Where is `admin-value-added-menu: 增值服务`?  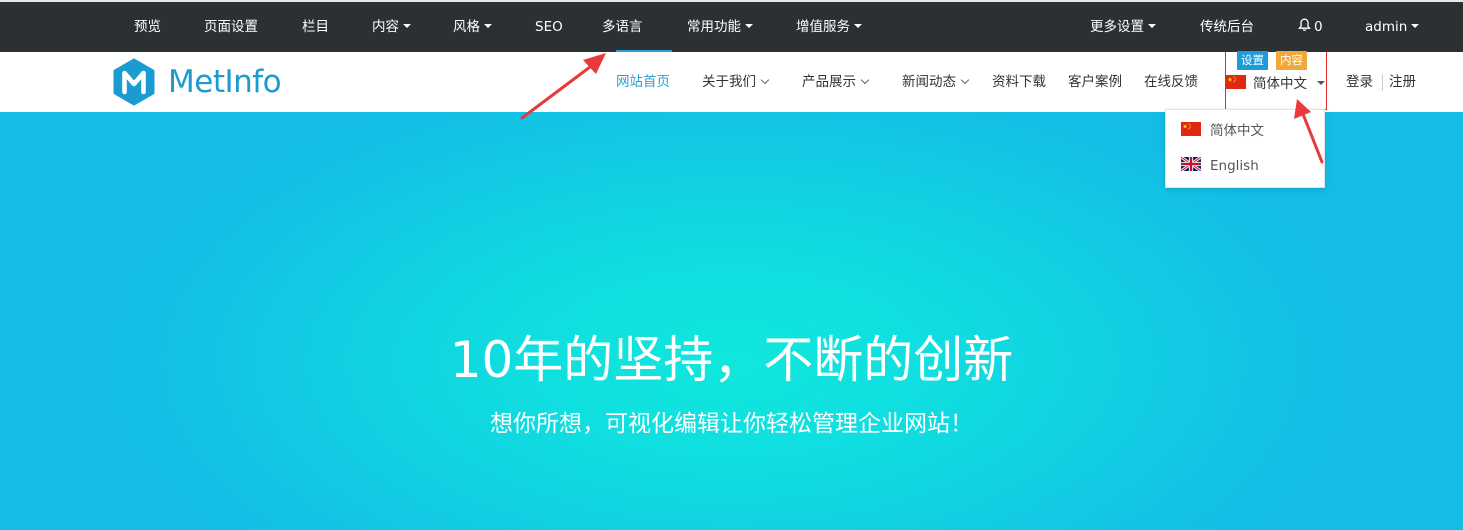
admin-value-added-menu: 增值服务 is located at coordinates (829, 27).